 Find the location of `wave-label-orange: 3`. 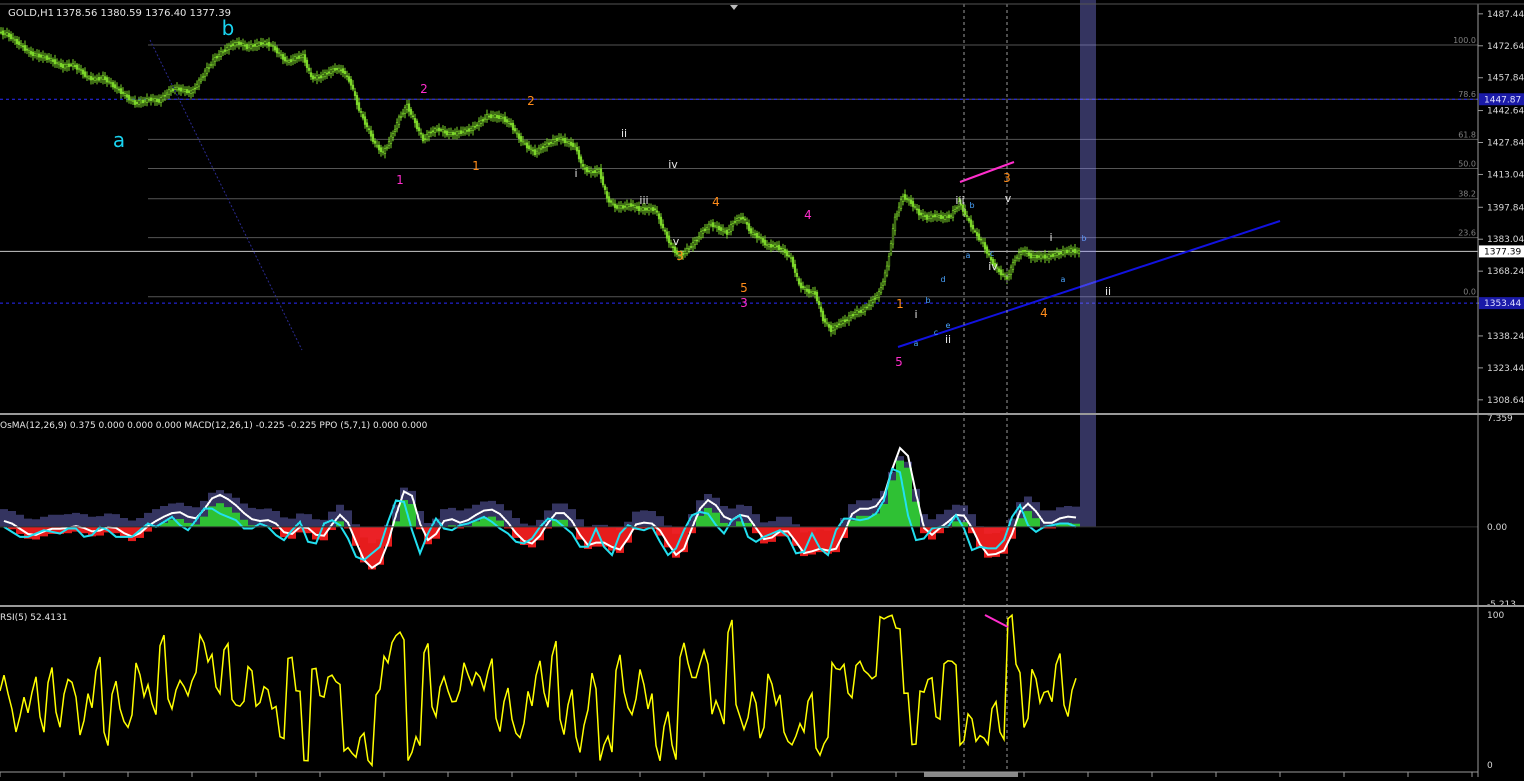

wave-label-orange: 3 is located at coordinates (680, 256).